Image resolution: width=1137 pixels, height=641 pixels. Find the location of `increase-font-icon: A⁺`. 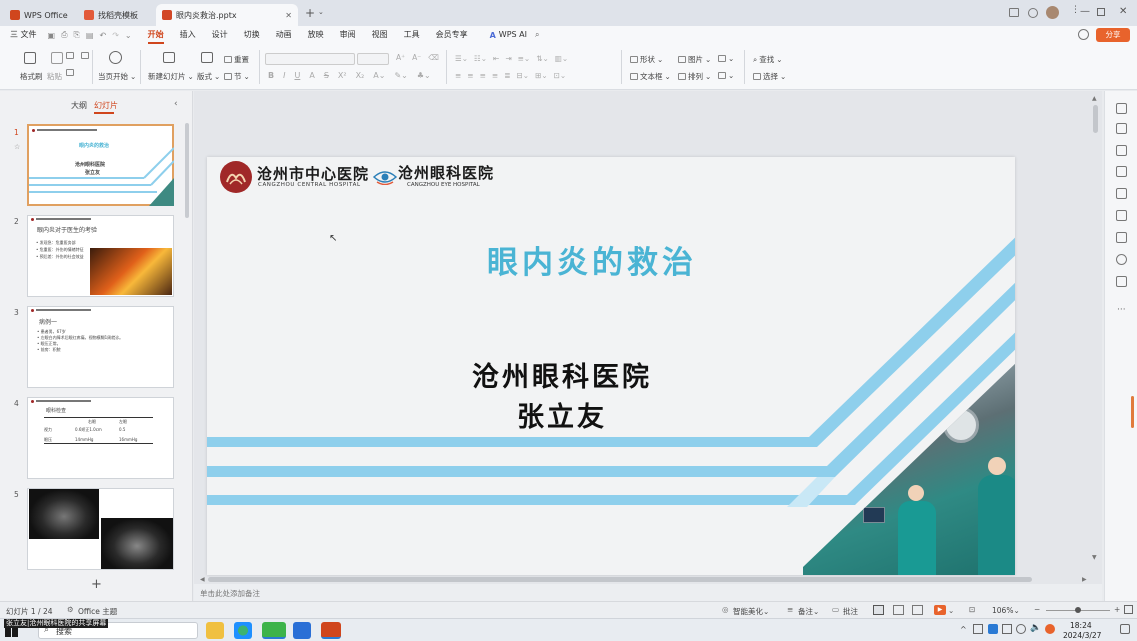

increase-font-icon: A⁺ is located at coordinates (400, 57).